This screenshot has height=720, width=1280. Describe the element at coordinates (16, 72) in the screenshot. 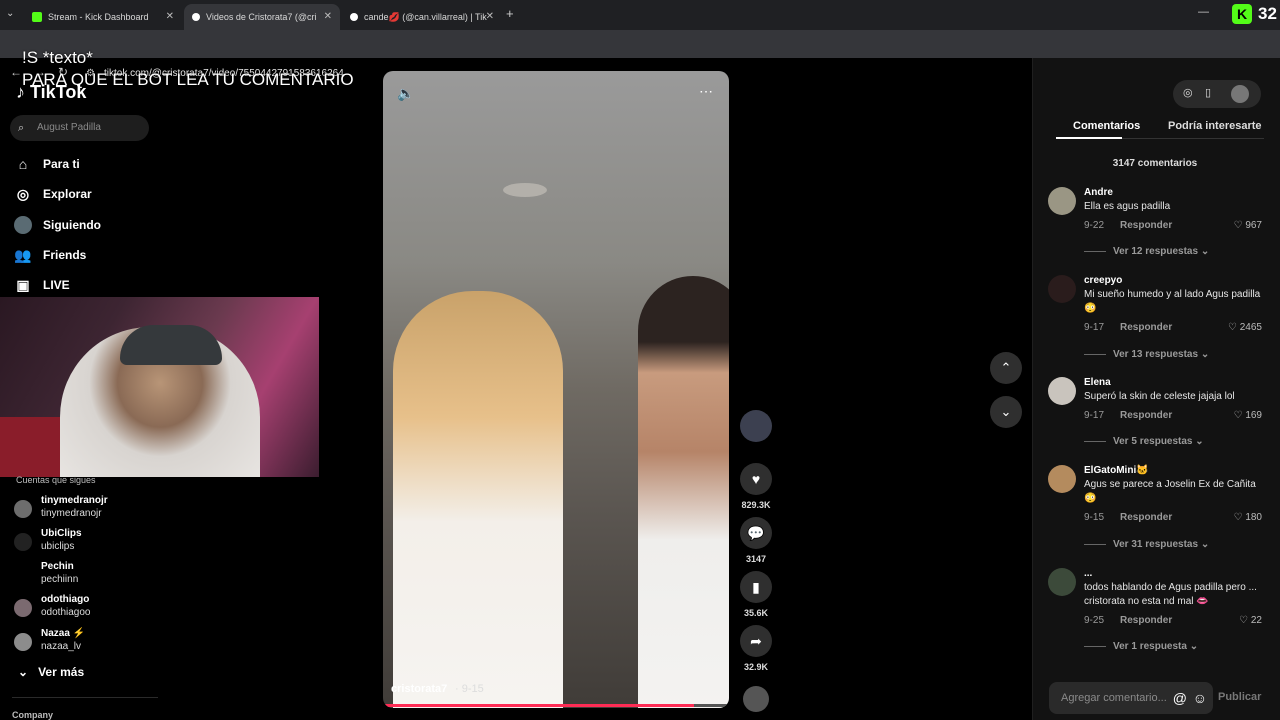

I see `back-icon: ←` at that location.